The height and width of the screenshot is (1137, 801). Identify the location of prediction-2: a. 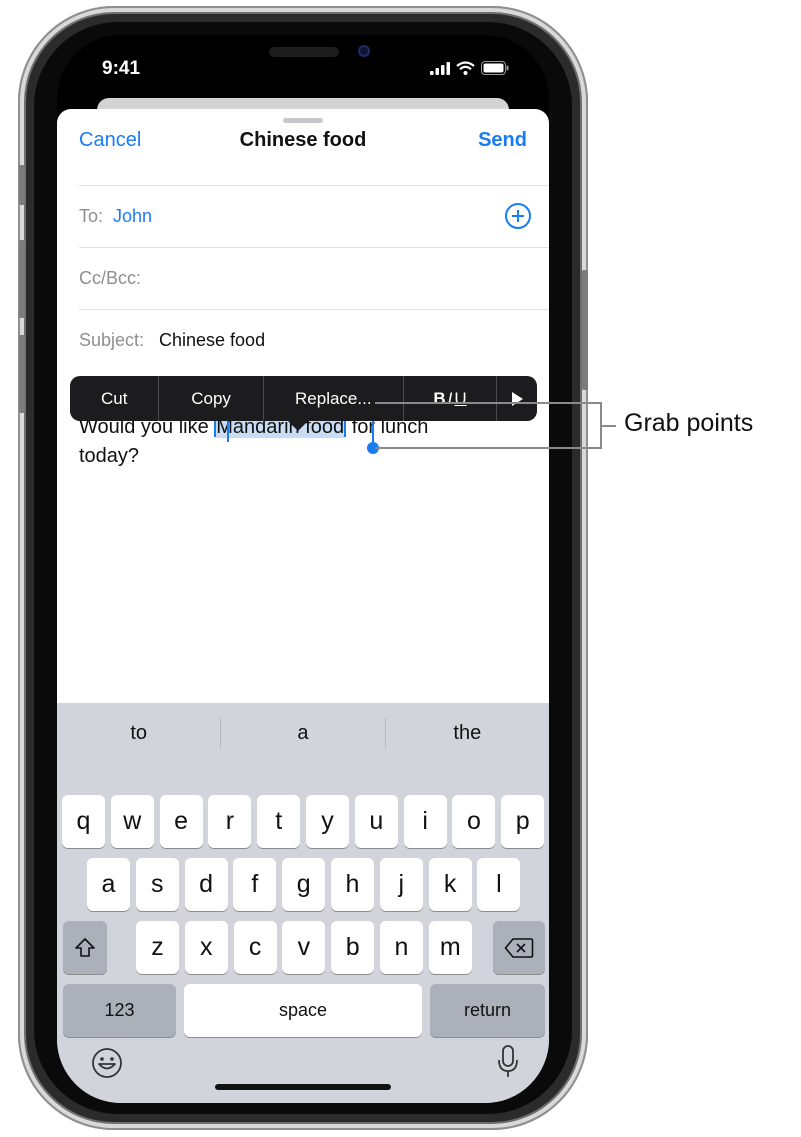
(302, 733).